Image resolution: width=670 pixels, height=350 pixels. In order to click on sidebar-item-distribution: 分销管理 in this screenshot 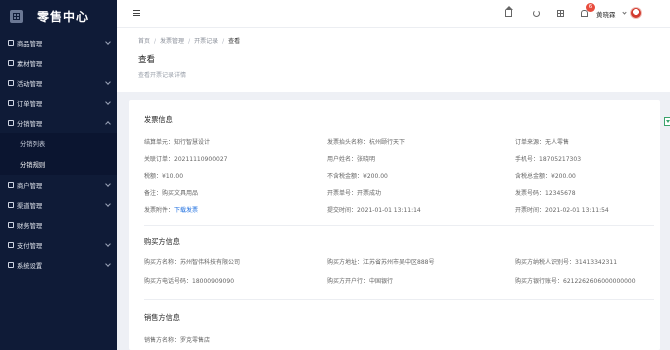, I will do `click(58, 123)`.